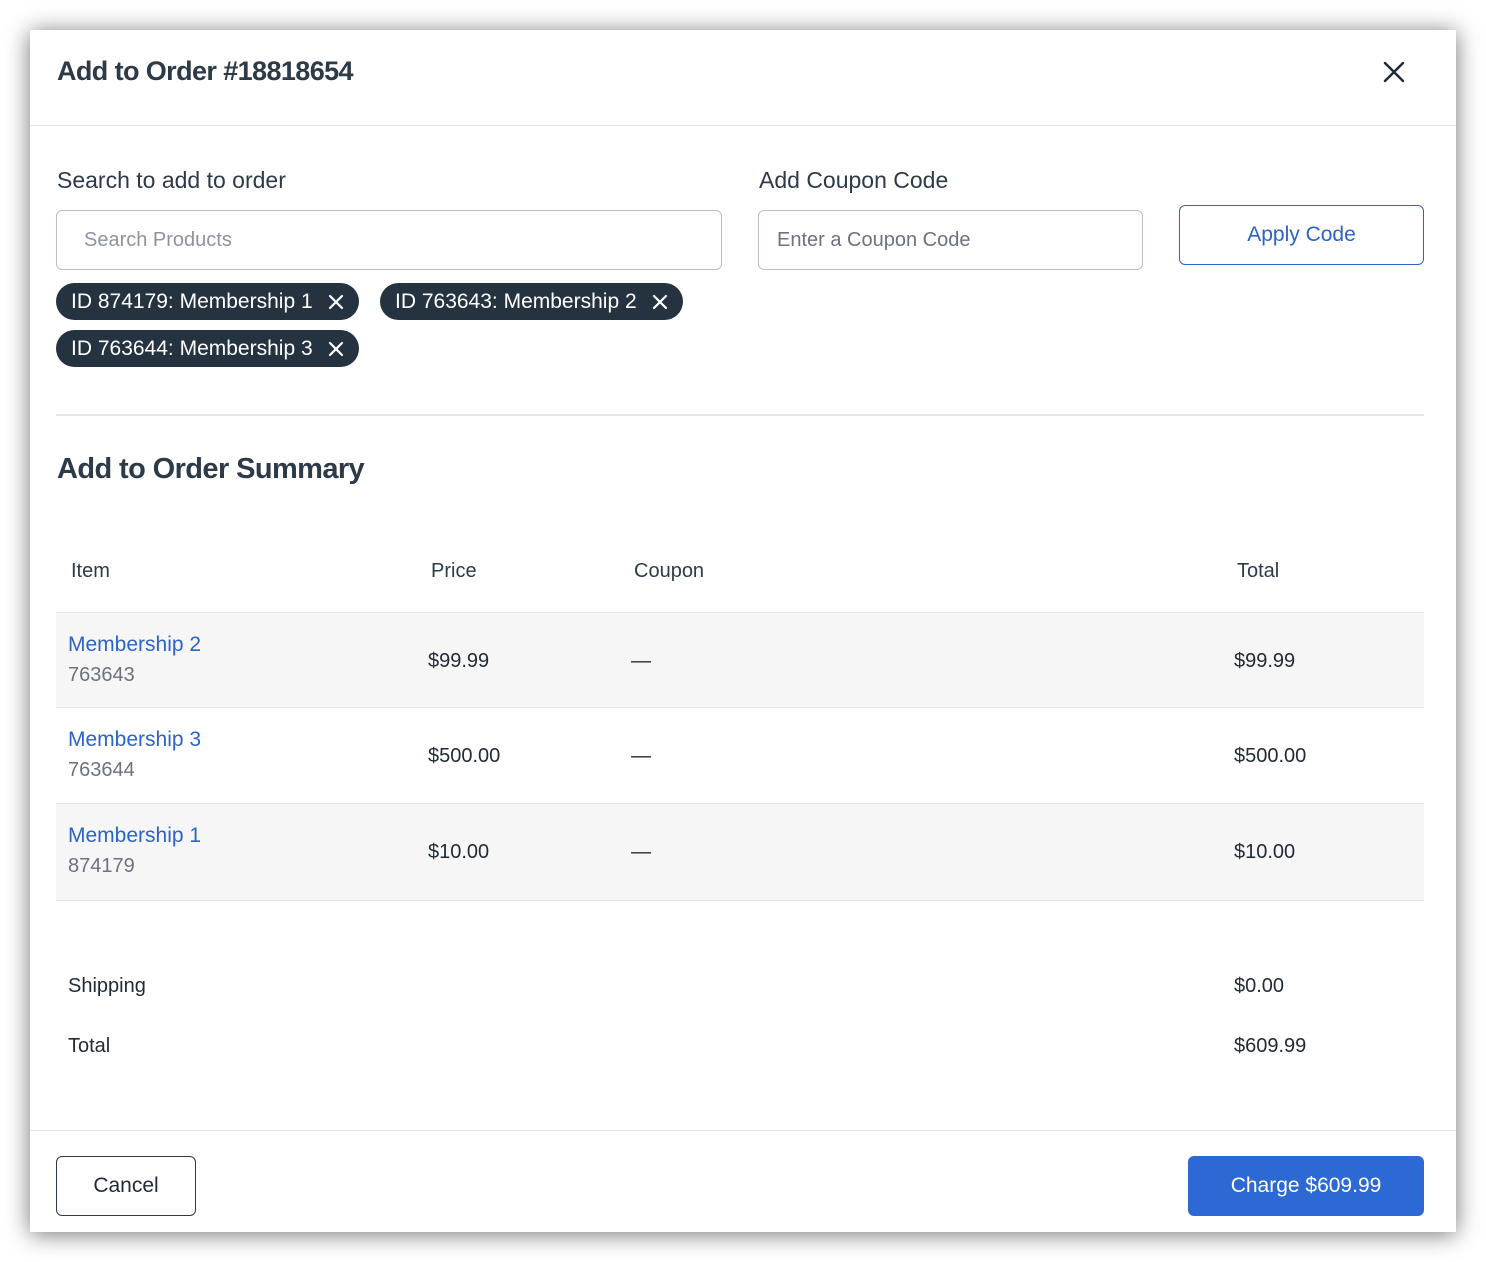 This screenshot has width=1486, height=1262. What do you see at coordinates (740, 660) in the screenshot?
I see `table-row: Membership 2 763643 $99.99 — $99.99` at bounding box center [740, 660].